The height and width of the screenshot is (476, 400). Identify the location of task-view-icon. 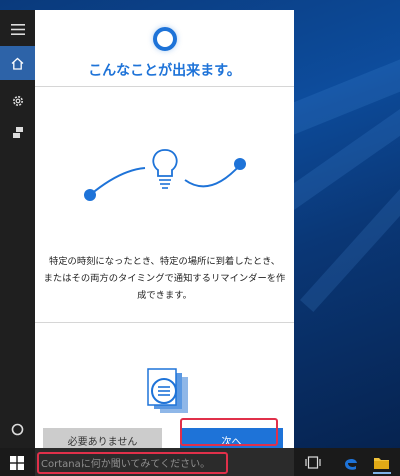
(312, 462).